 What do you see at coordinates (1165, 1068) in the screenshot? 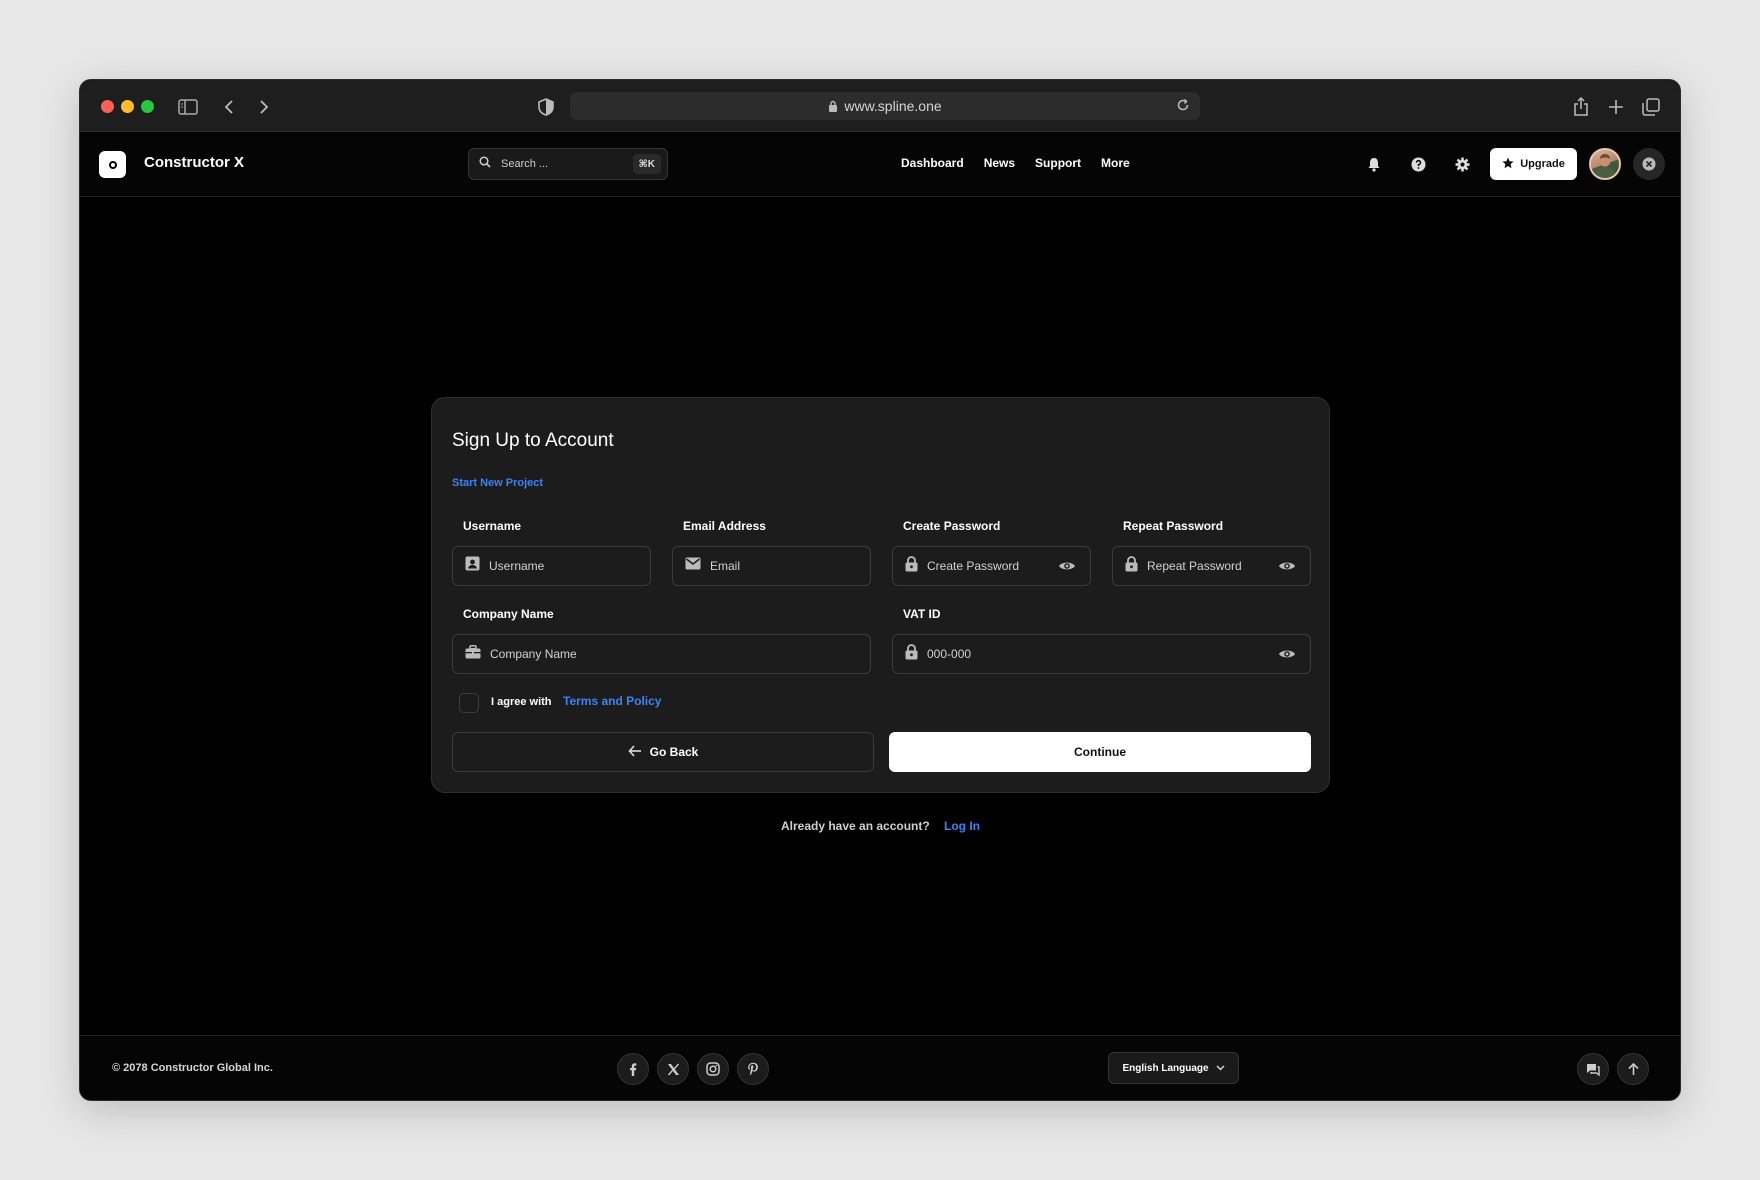
I see `language-label: English Language` at bounding box center [1165, 1068].